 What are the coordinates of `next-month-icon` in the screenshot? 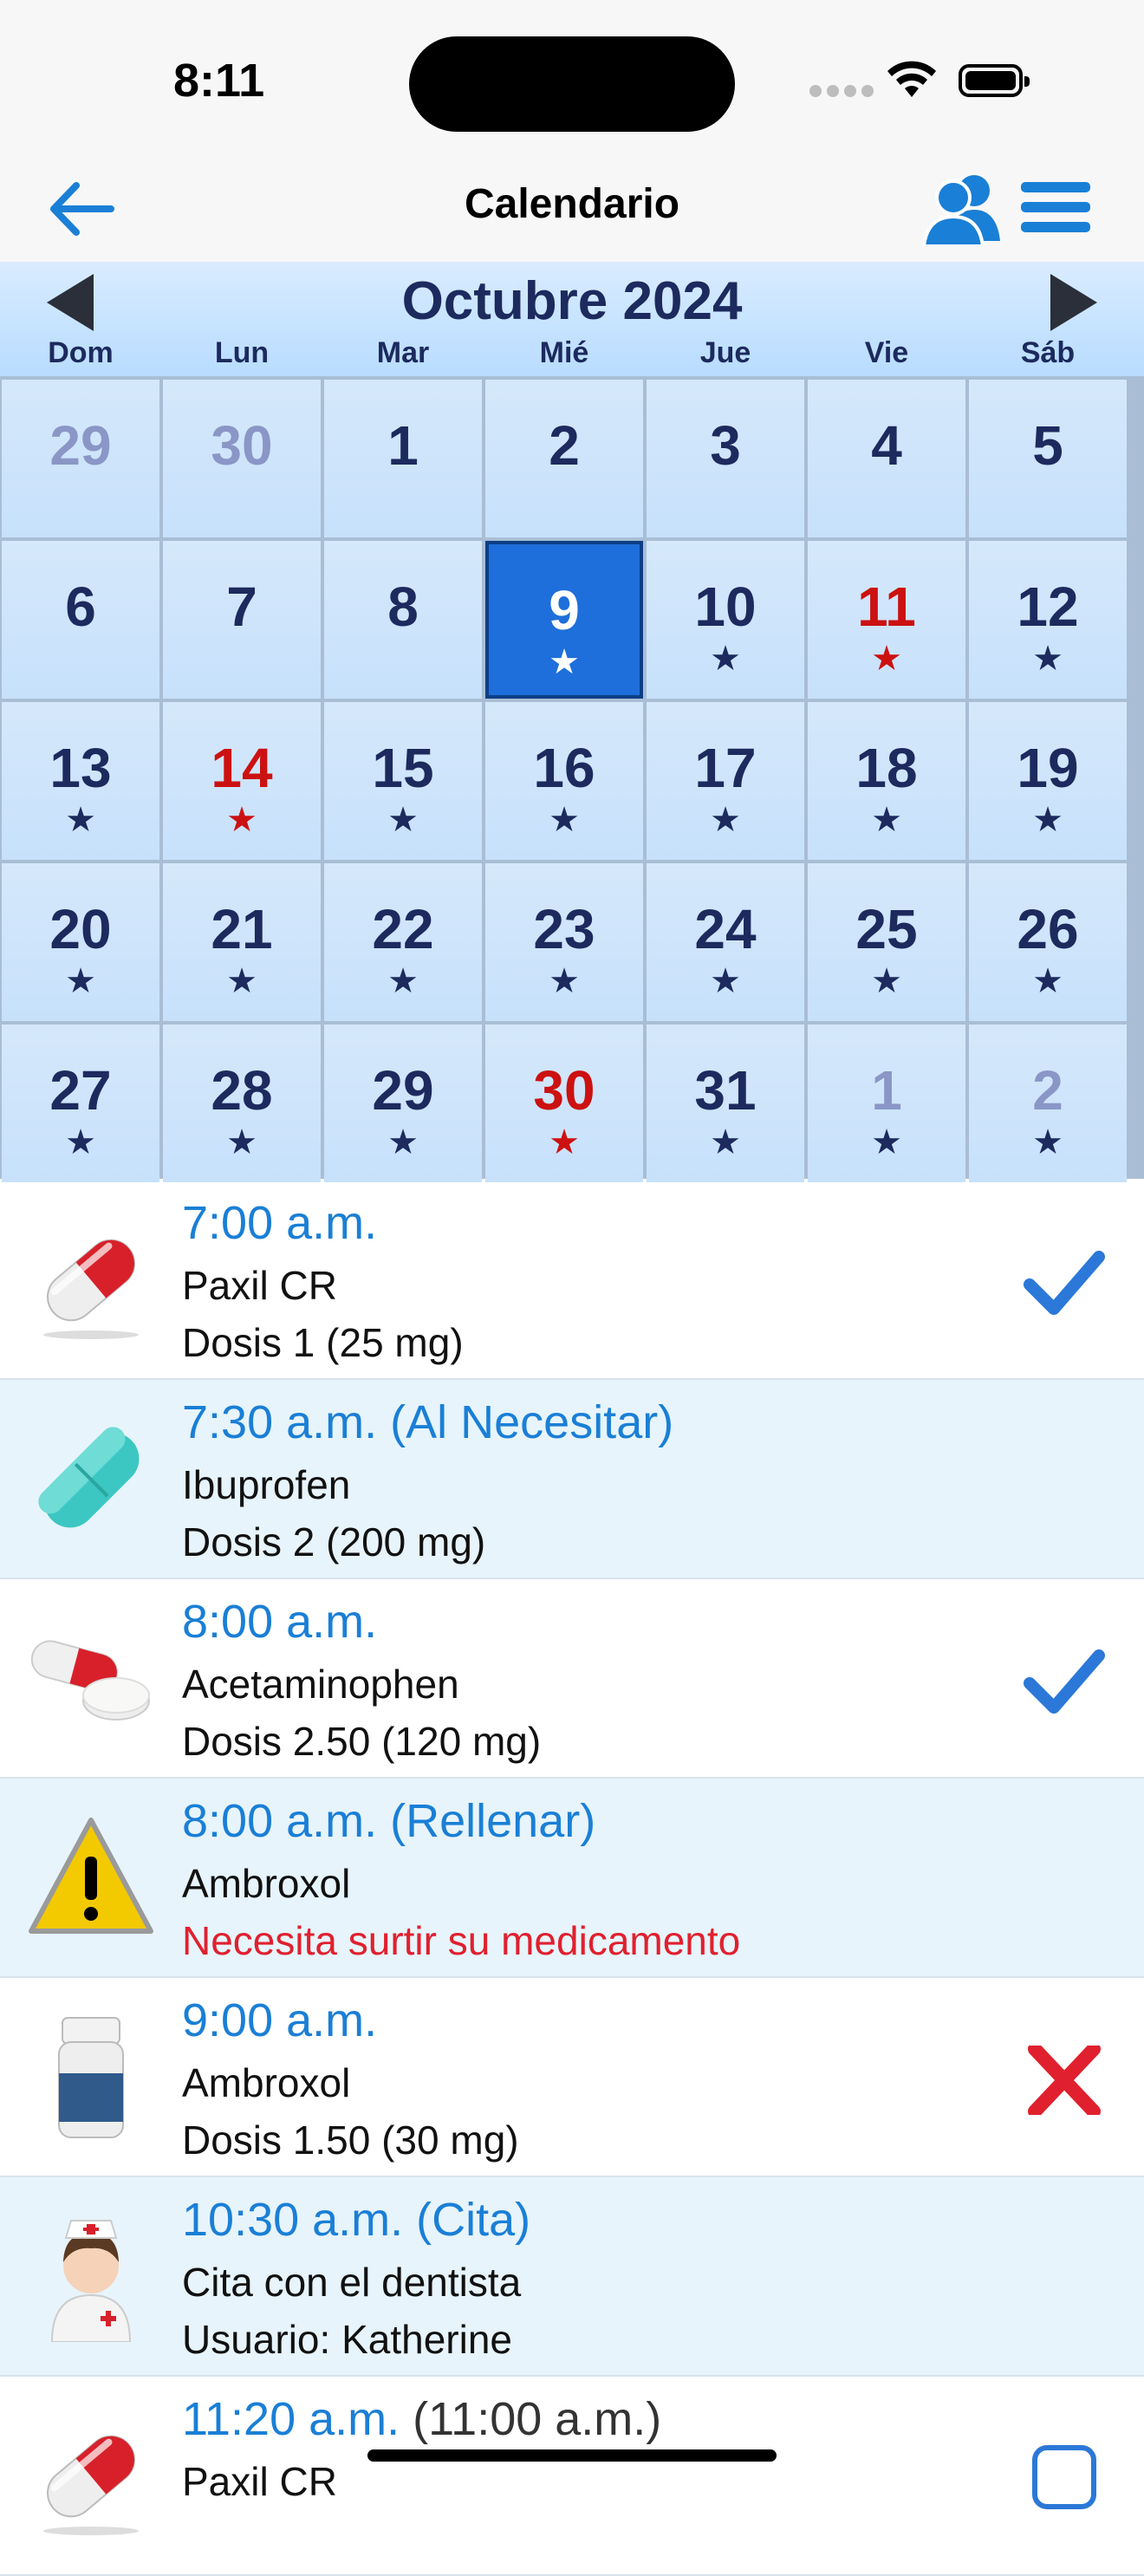 It's located at (1073, 302).